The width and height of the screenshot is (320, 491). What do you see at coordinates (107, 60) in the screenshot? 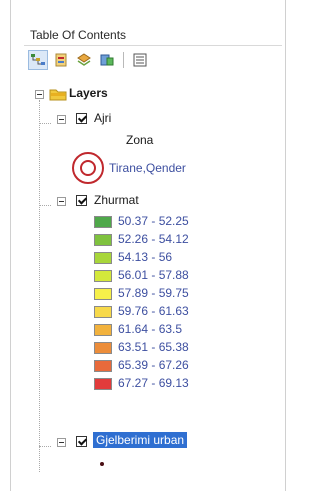
I see `list-by-selection-icon` at bounding box center [107, 60].